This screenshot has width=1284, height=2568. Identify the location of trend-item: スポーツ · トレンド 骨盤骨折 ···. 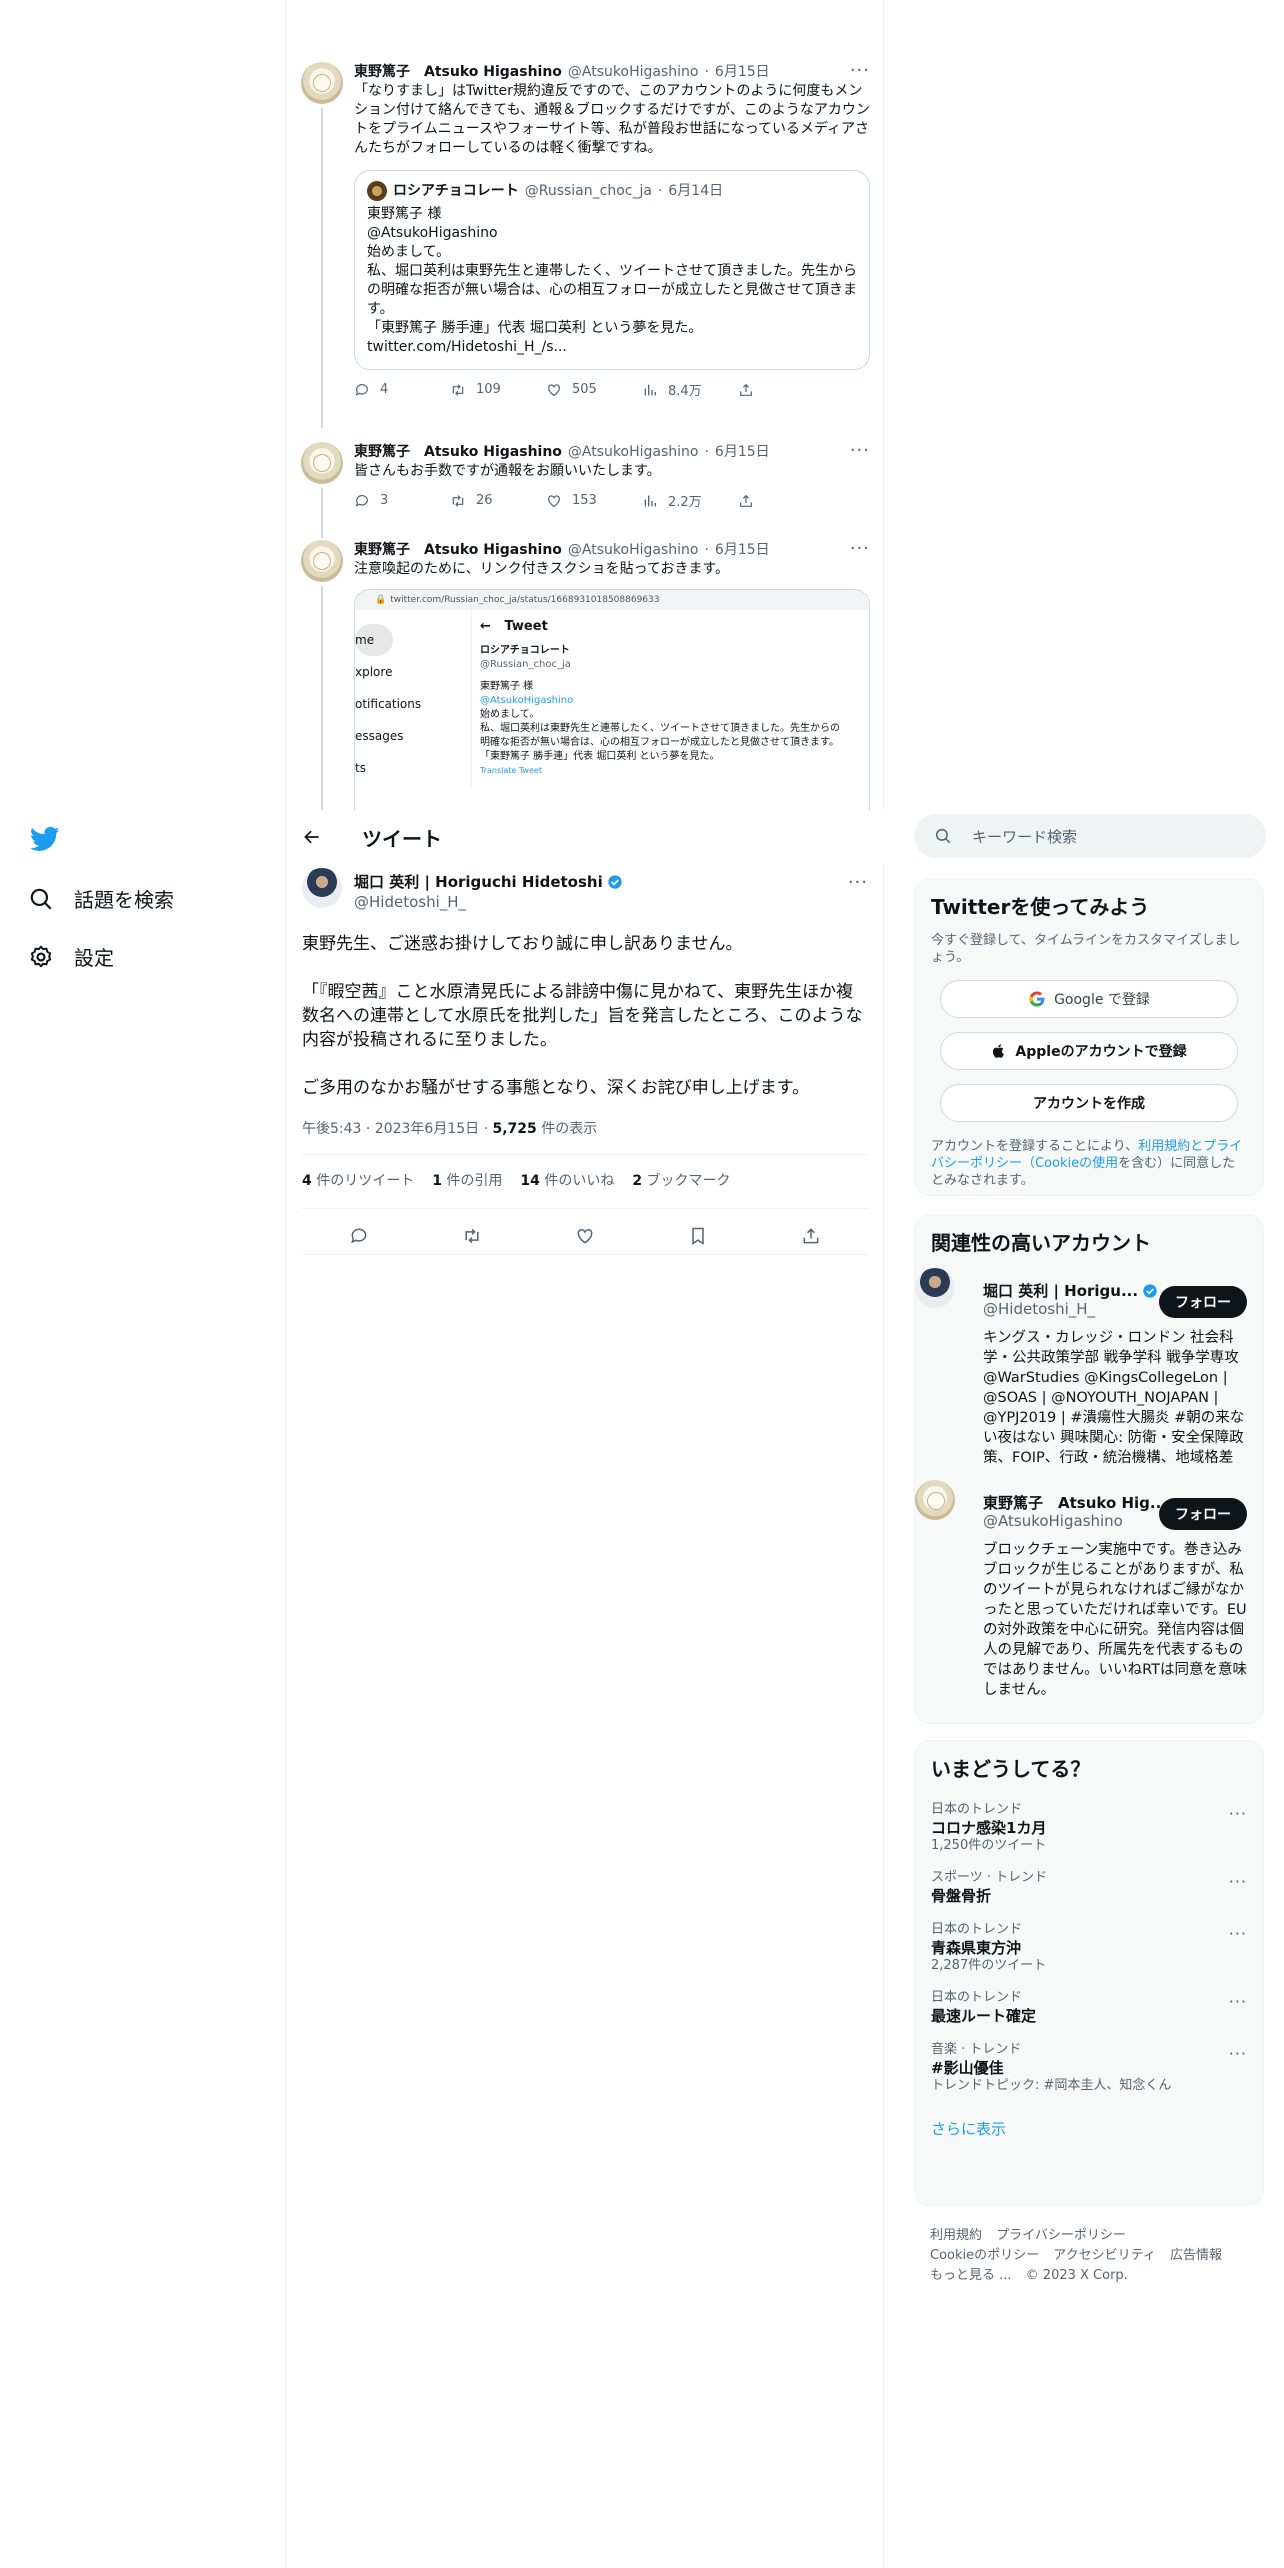
(1089, 1888).